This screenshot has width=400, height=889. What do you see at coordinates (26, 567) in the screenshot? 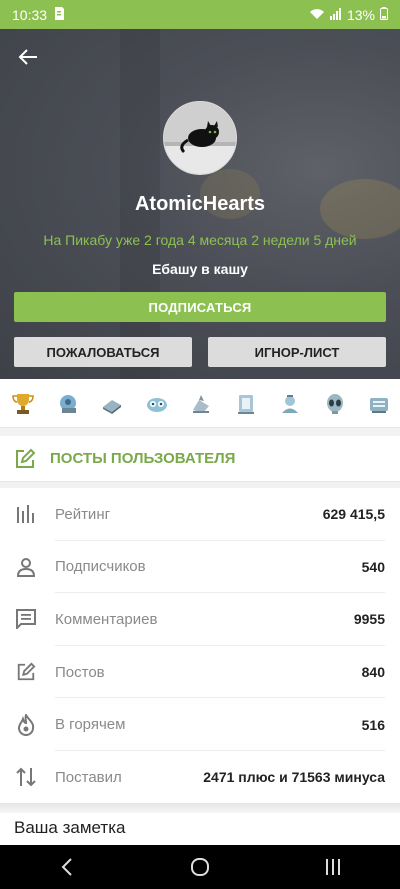
I see `person-icon` at bounding box center [26, 567].